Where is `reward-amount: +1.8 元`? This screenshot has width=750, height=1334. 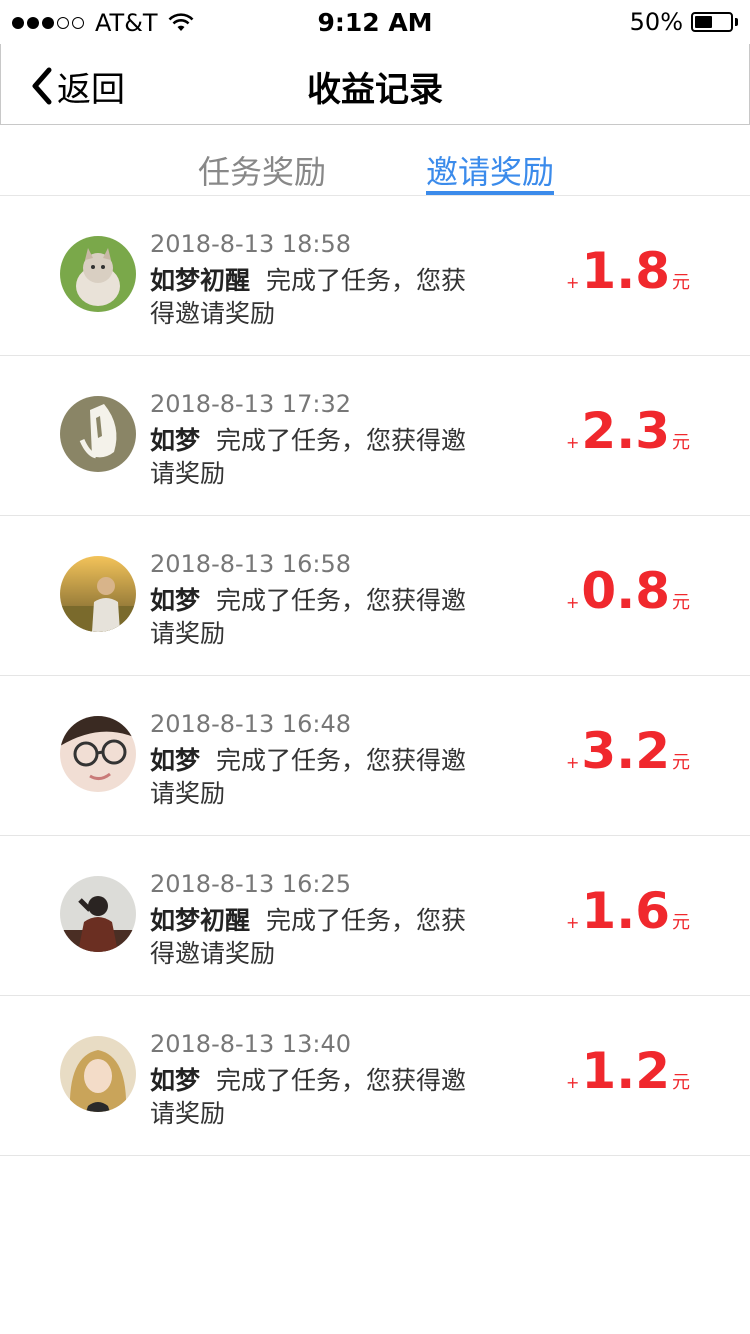 reward-amount: +1.8 元 is located at coordinates (628, 271).